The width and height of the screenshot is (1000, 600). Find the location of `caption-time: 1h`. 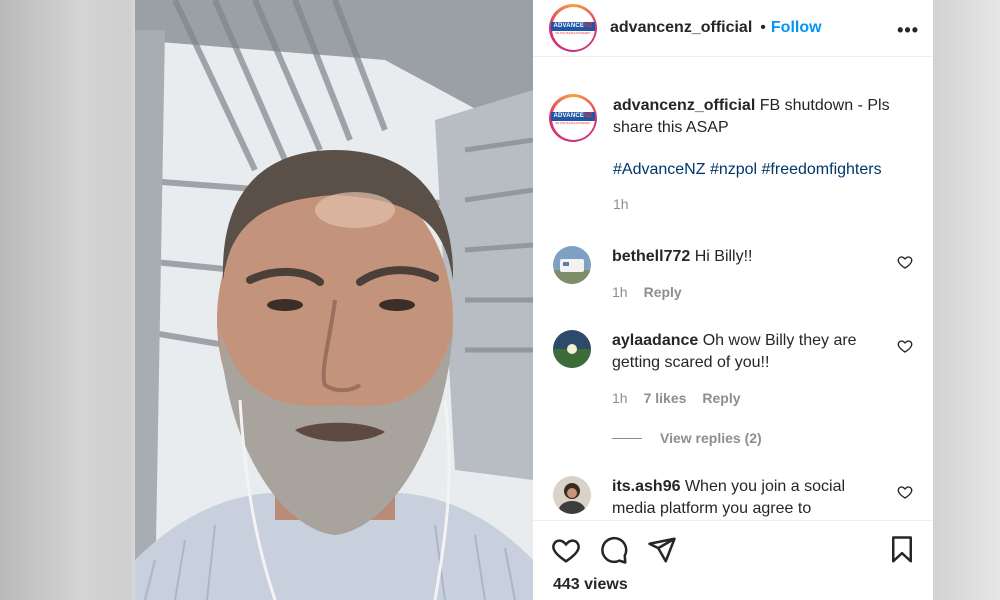

caption-time: 1h is located at coordinates (621, 204).